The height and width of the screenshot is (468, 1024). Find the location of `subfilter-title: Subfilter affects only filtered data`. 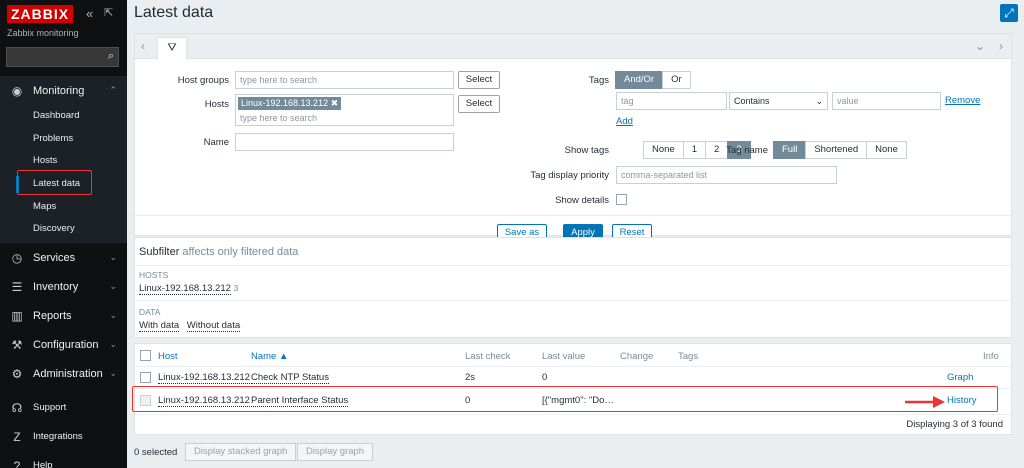

subfilter-title: Subfilter affects only filtered data is located at coordinates (218, 252).